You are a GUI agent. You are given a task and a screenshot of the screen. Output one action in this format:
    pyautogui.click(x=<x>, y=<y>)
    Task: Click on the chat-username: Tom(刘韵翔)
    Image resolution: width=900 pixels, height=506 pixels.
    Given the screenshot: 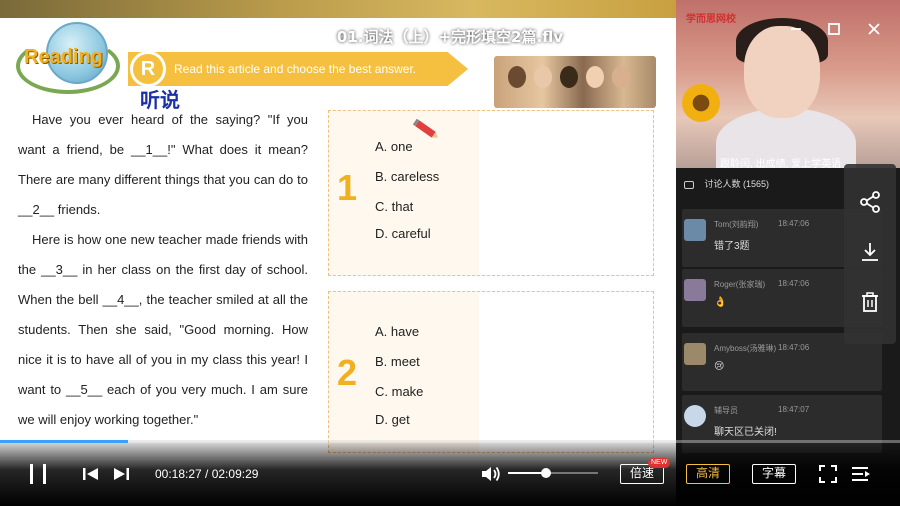 What is the action you would take?
    pyautogui.click(x=736, y=224)
    